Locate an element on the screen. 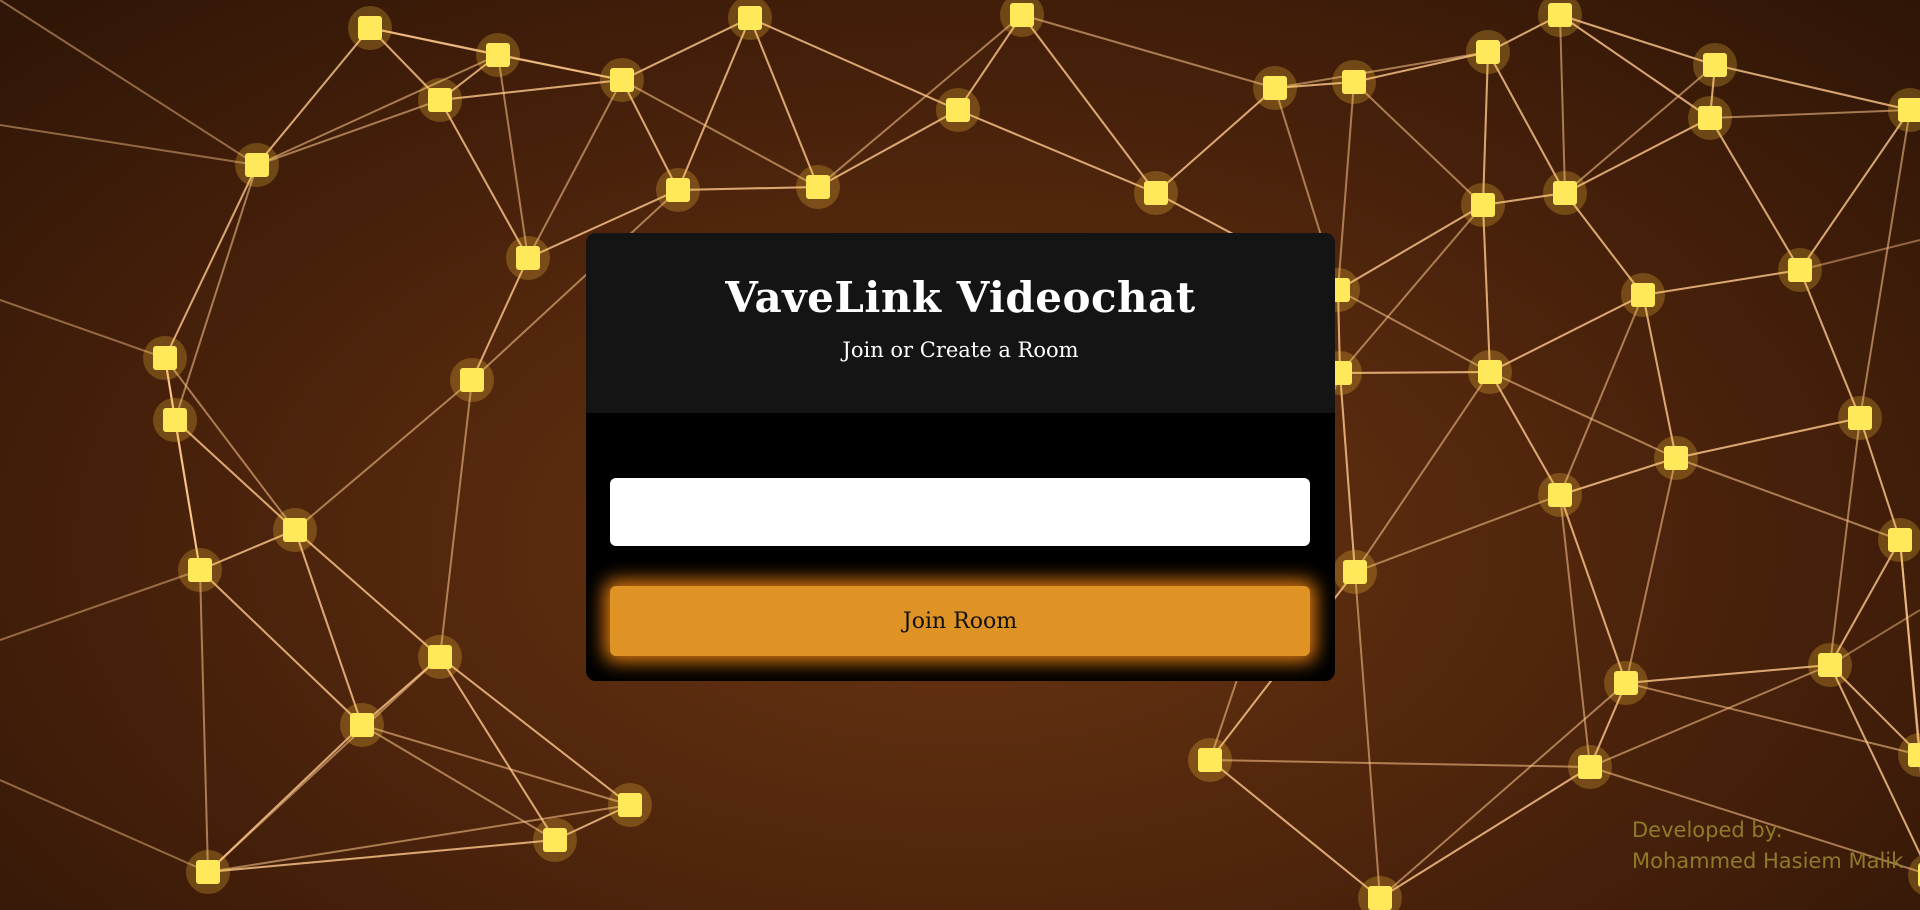 Image resolution: width=1920 pixels, height=910 pixels. app-subtitle: Join or Create a Room is located at coordinates (960, 350).